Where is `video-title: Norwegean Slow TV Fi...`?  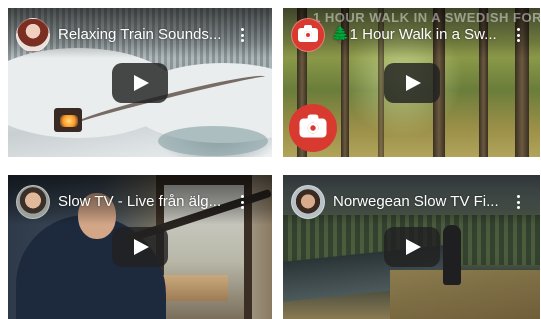
video-title: Norwegean Slow TV Fi... is located at coordinates (421, 202).